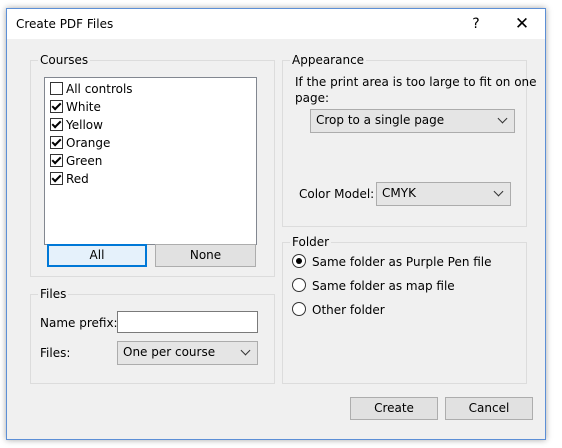 Image resolution: width=562 pixels, height=448 pixels. I want to click on all-button: All, so click(97, 255).